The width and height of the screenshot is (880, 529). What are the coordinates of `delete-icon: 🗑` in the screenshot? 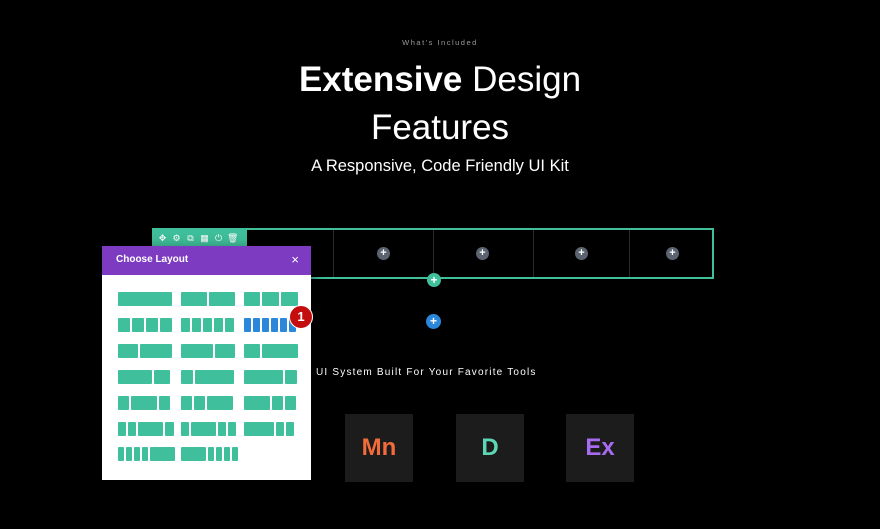 It's located at (232, 238).